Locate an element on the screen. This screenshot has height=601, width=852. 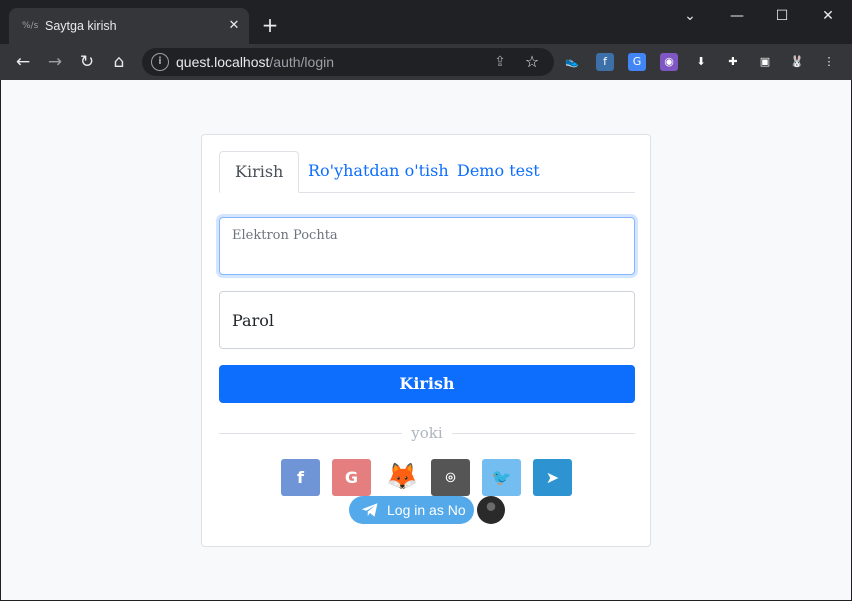
sidepanel-icon: ▣ is located at coordinates (765, 62).